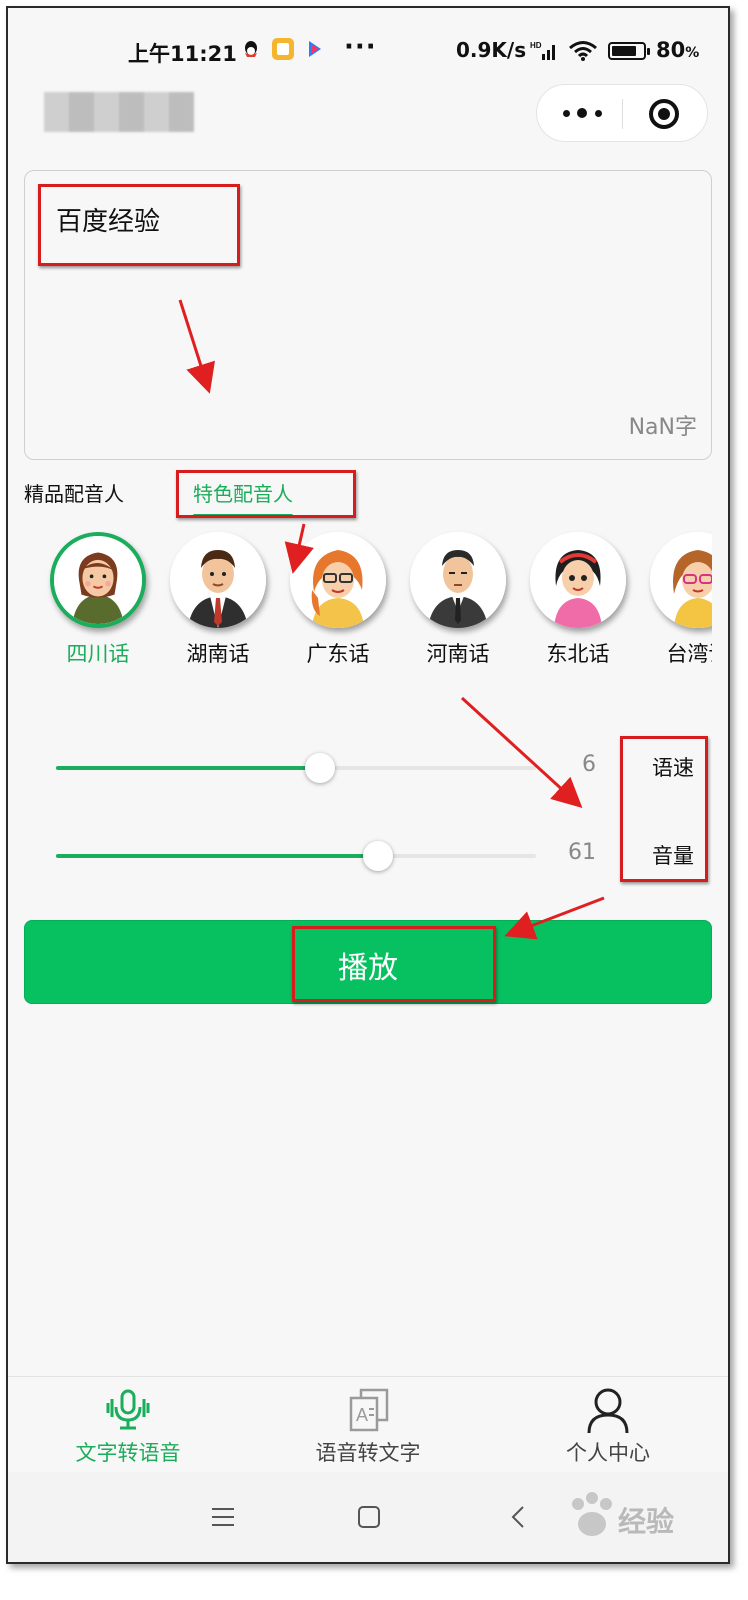 Image resolution: width=748 pixels, height=1600 pixels. What do you see at coordinates (223, 1517) in the screenshot?
I see `menu-icon` at bounding box center [223, 1517].